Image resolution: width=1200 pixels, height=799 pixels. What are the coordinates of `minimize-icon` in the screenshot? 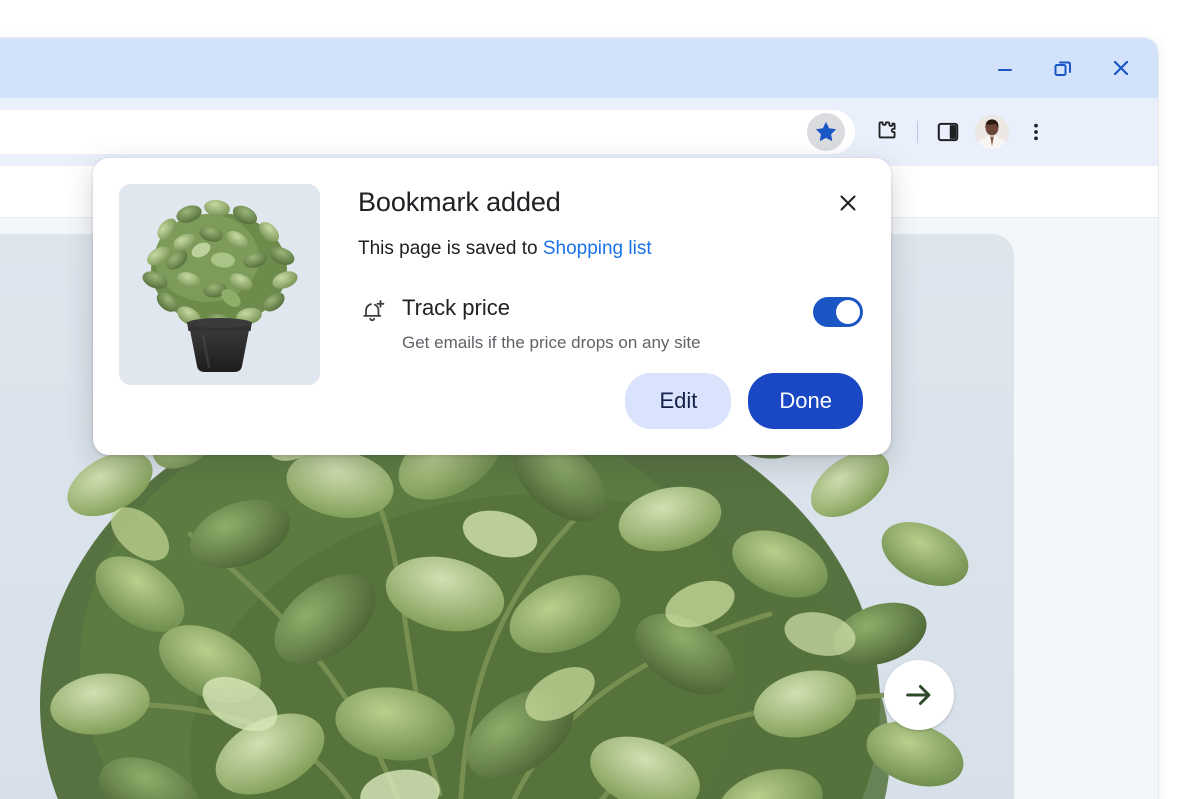 It's located at (1005, 70).